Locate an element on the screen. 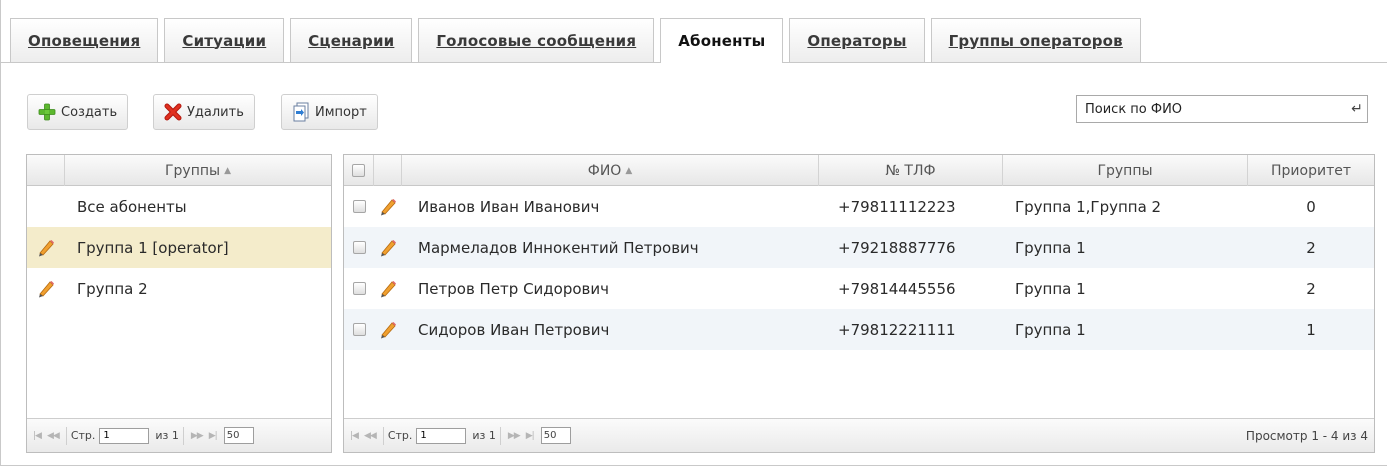 This screenshot has width=1387, height=466. subscriber-priority: 0 is located at coordinates (1311, 206).